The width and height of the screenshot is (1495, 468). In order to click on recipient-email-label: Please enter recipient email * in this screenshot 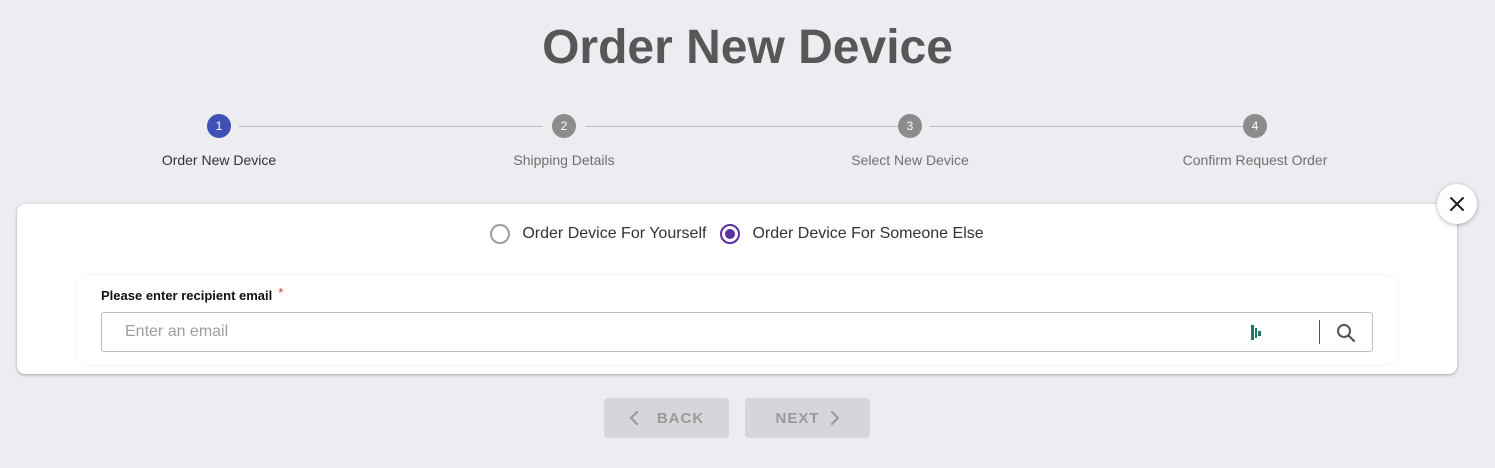, I will do `click(192, 294)`.